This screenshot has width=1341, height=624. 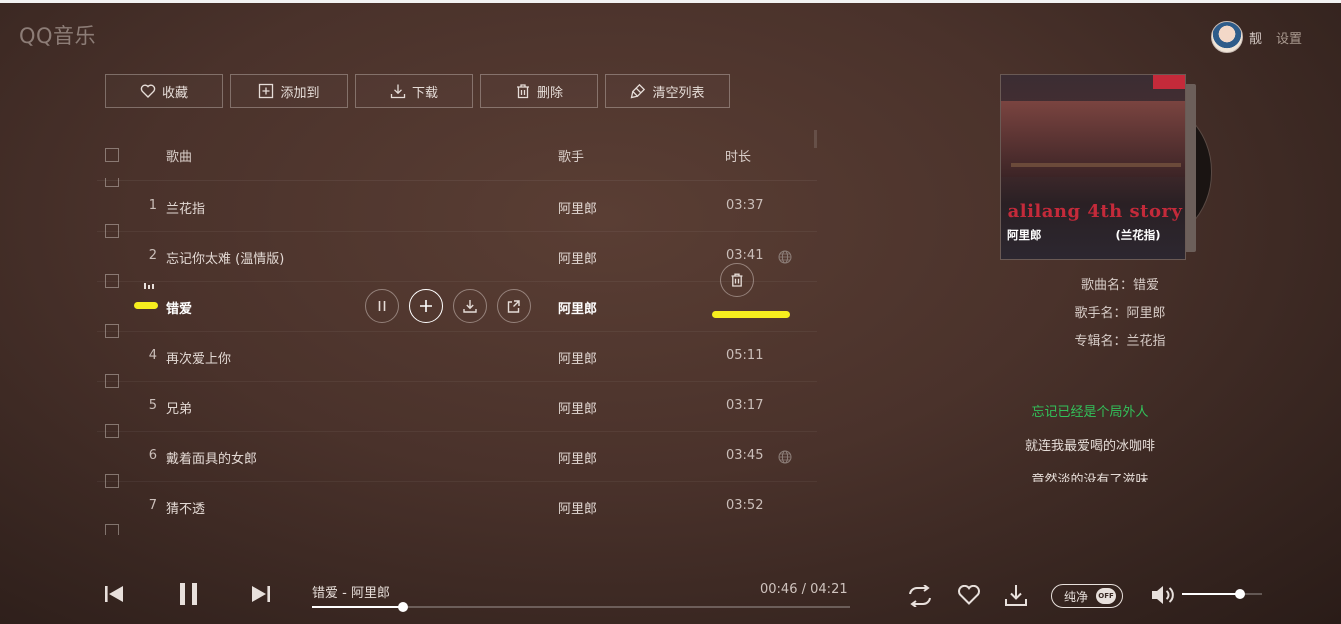 What do you see at coordinates (225, 257) in the screenshot?
I see `song-title: 忘记你太难 (温情版)` at bounding box center [225, 257].